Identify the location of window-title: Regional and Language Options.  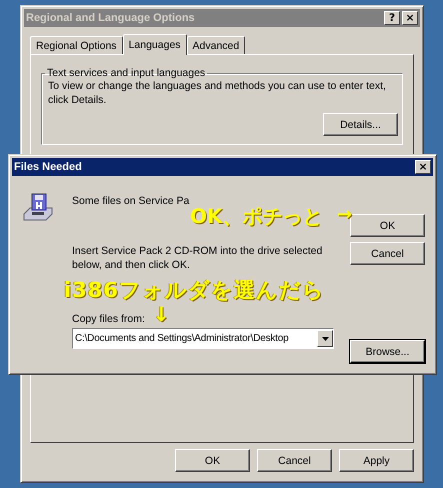
(111, 18).